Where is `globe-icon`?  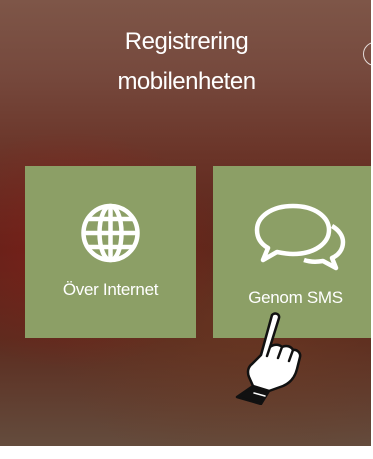 globe-icon is located at coordinates (110, 233).